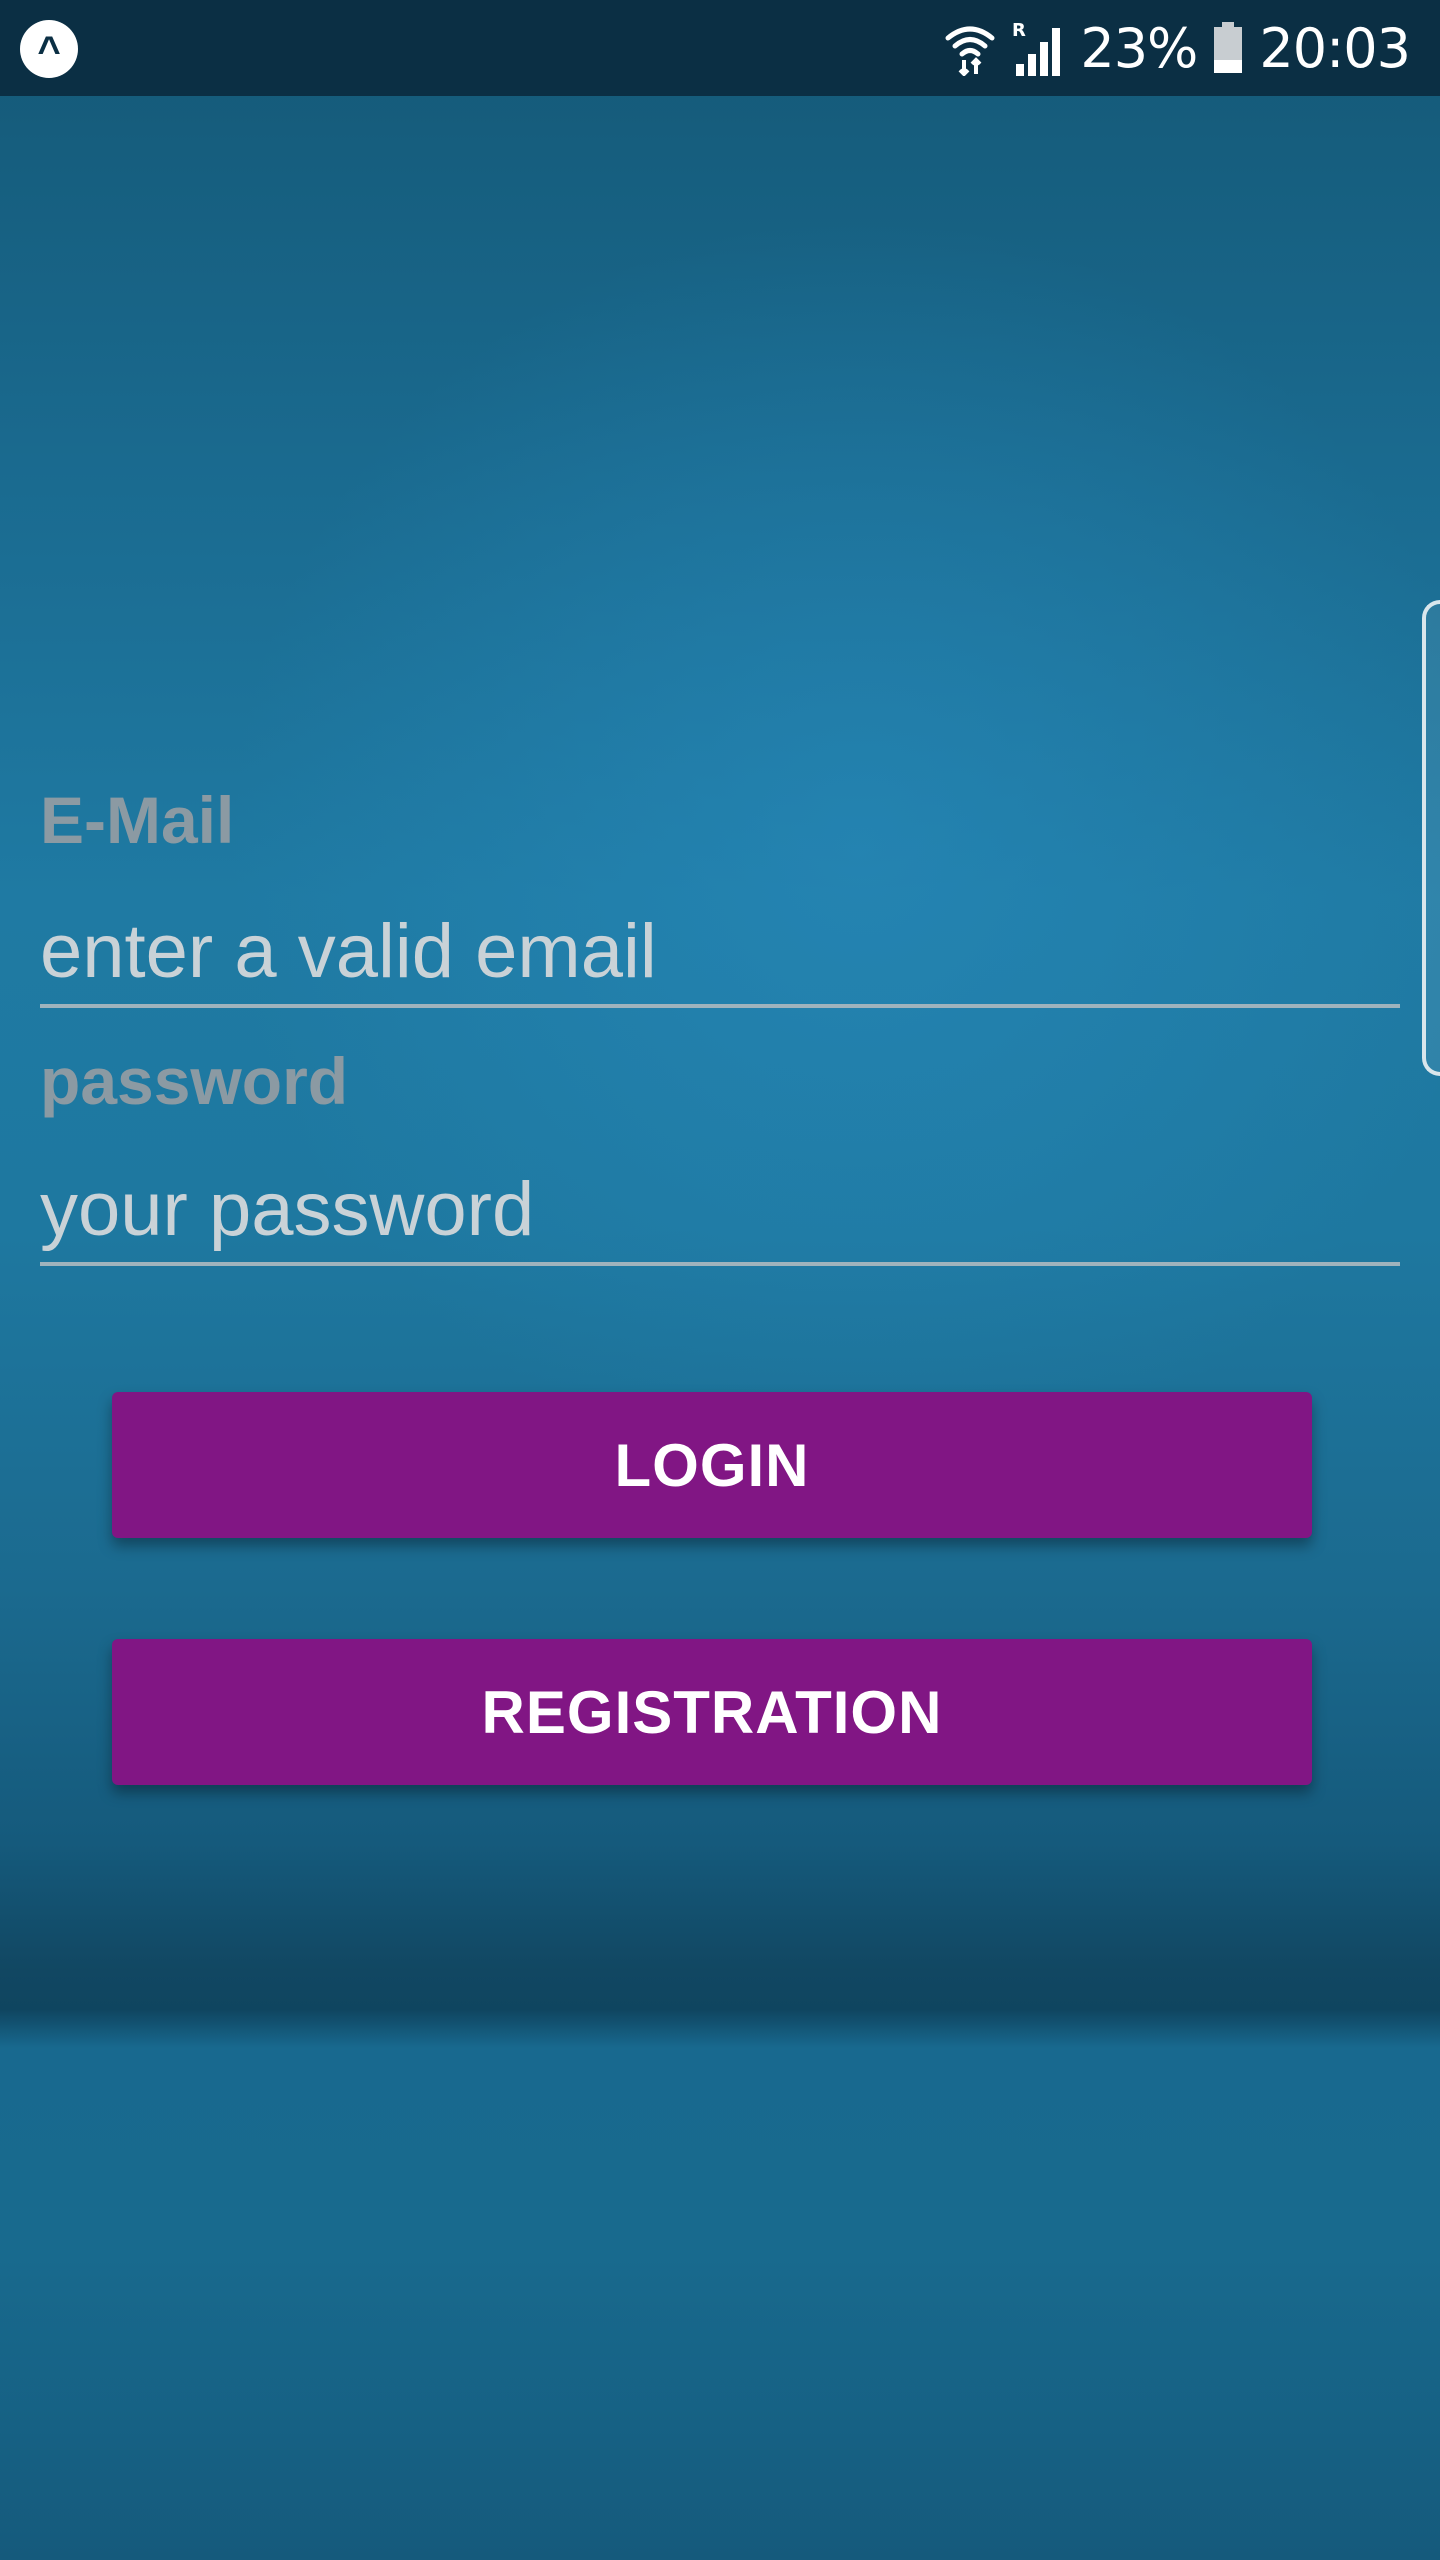 This screenshot has height=2560, width=1440. Describe the element at coordinates (137, 820) in the screenshot. I see `email-label: E-Mail` at that location.